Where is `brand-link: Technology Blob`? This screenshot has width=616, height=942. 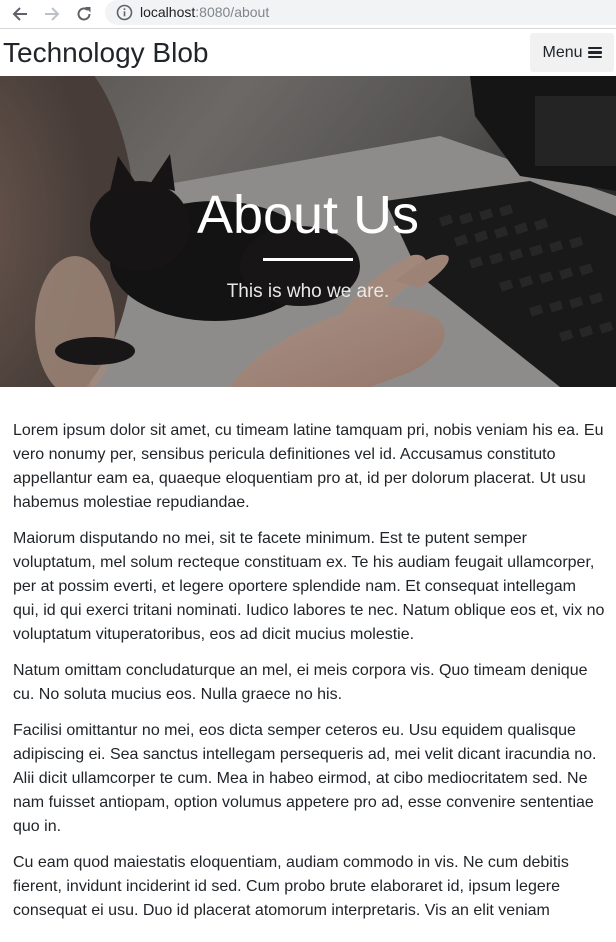 brand-link: Technology Blob is located at coordinates (105, 53).